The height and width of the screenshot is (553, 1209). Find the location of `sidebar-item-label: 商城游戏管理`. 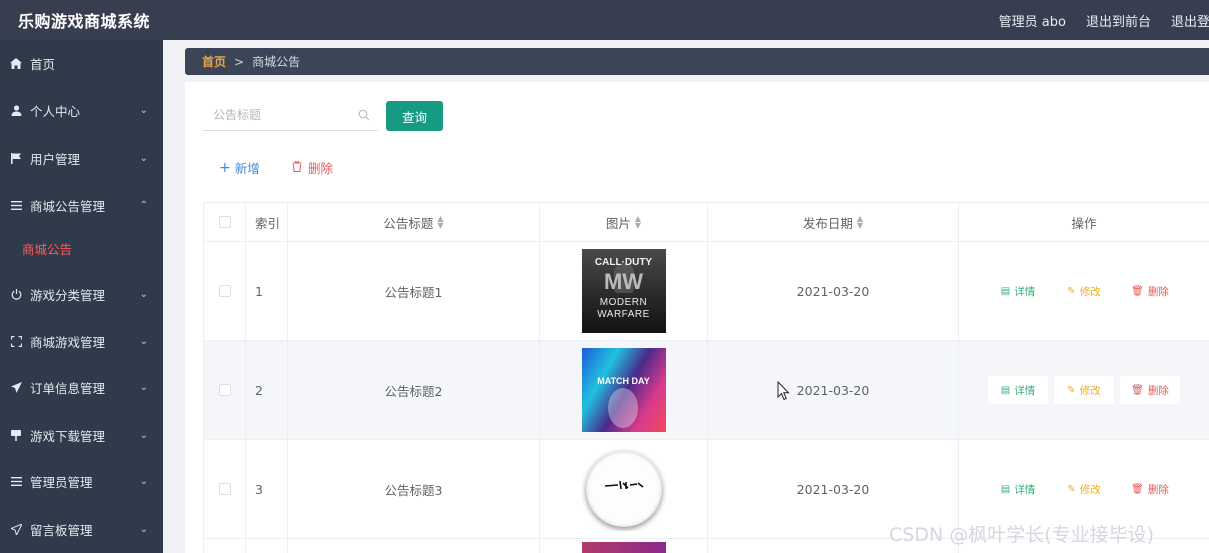

sidebar-item-label: 商城游戏管理 is located at coordinates (68, 342).